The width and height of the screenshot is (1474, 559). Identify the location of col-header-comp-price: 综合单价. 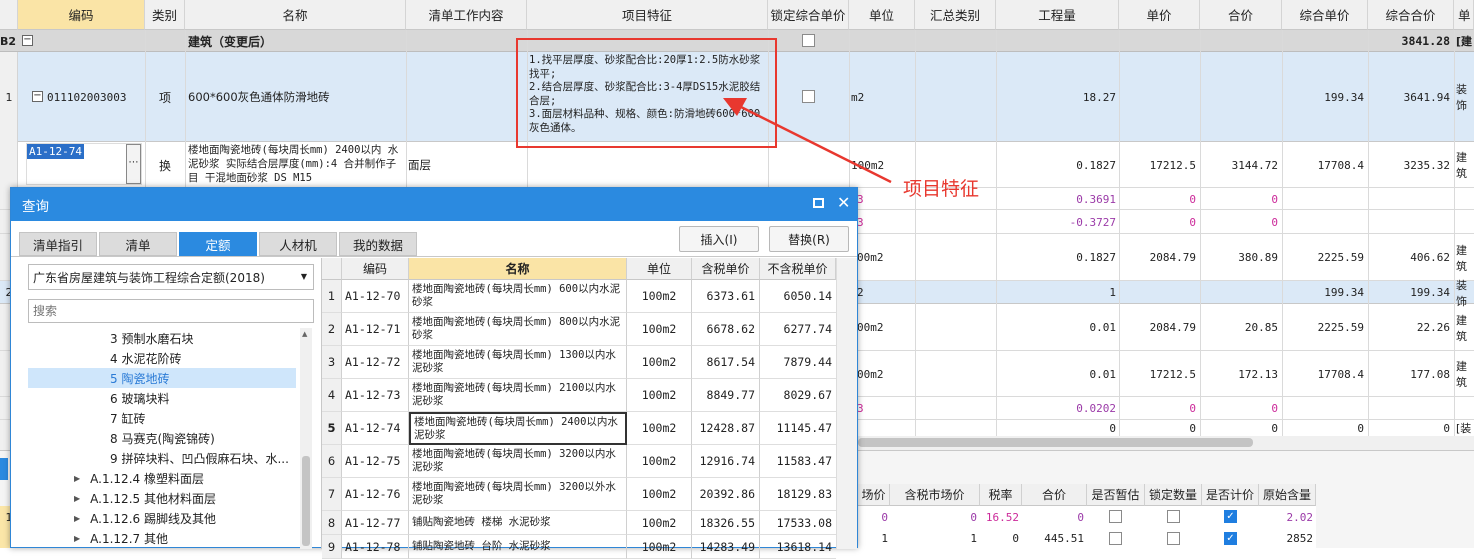
(1325, 15).